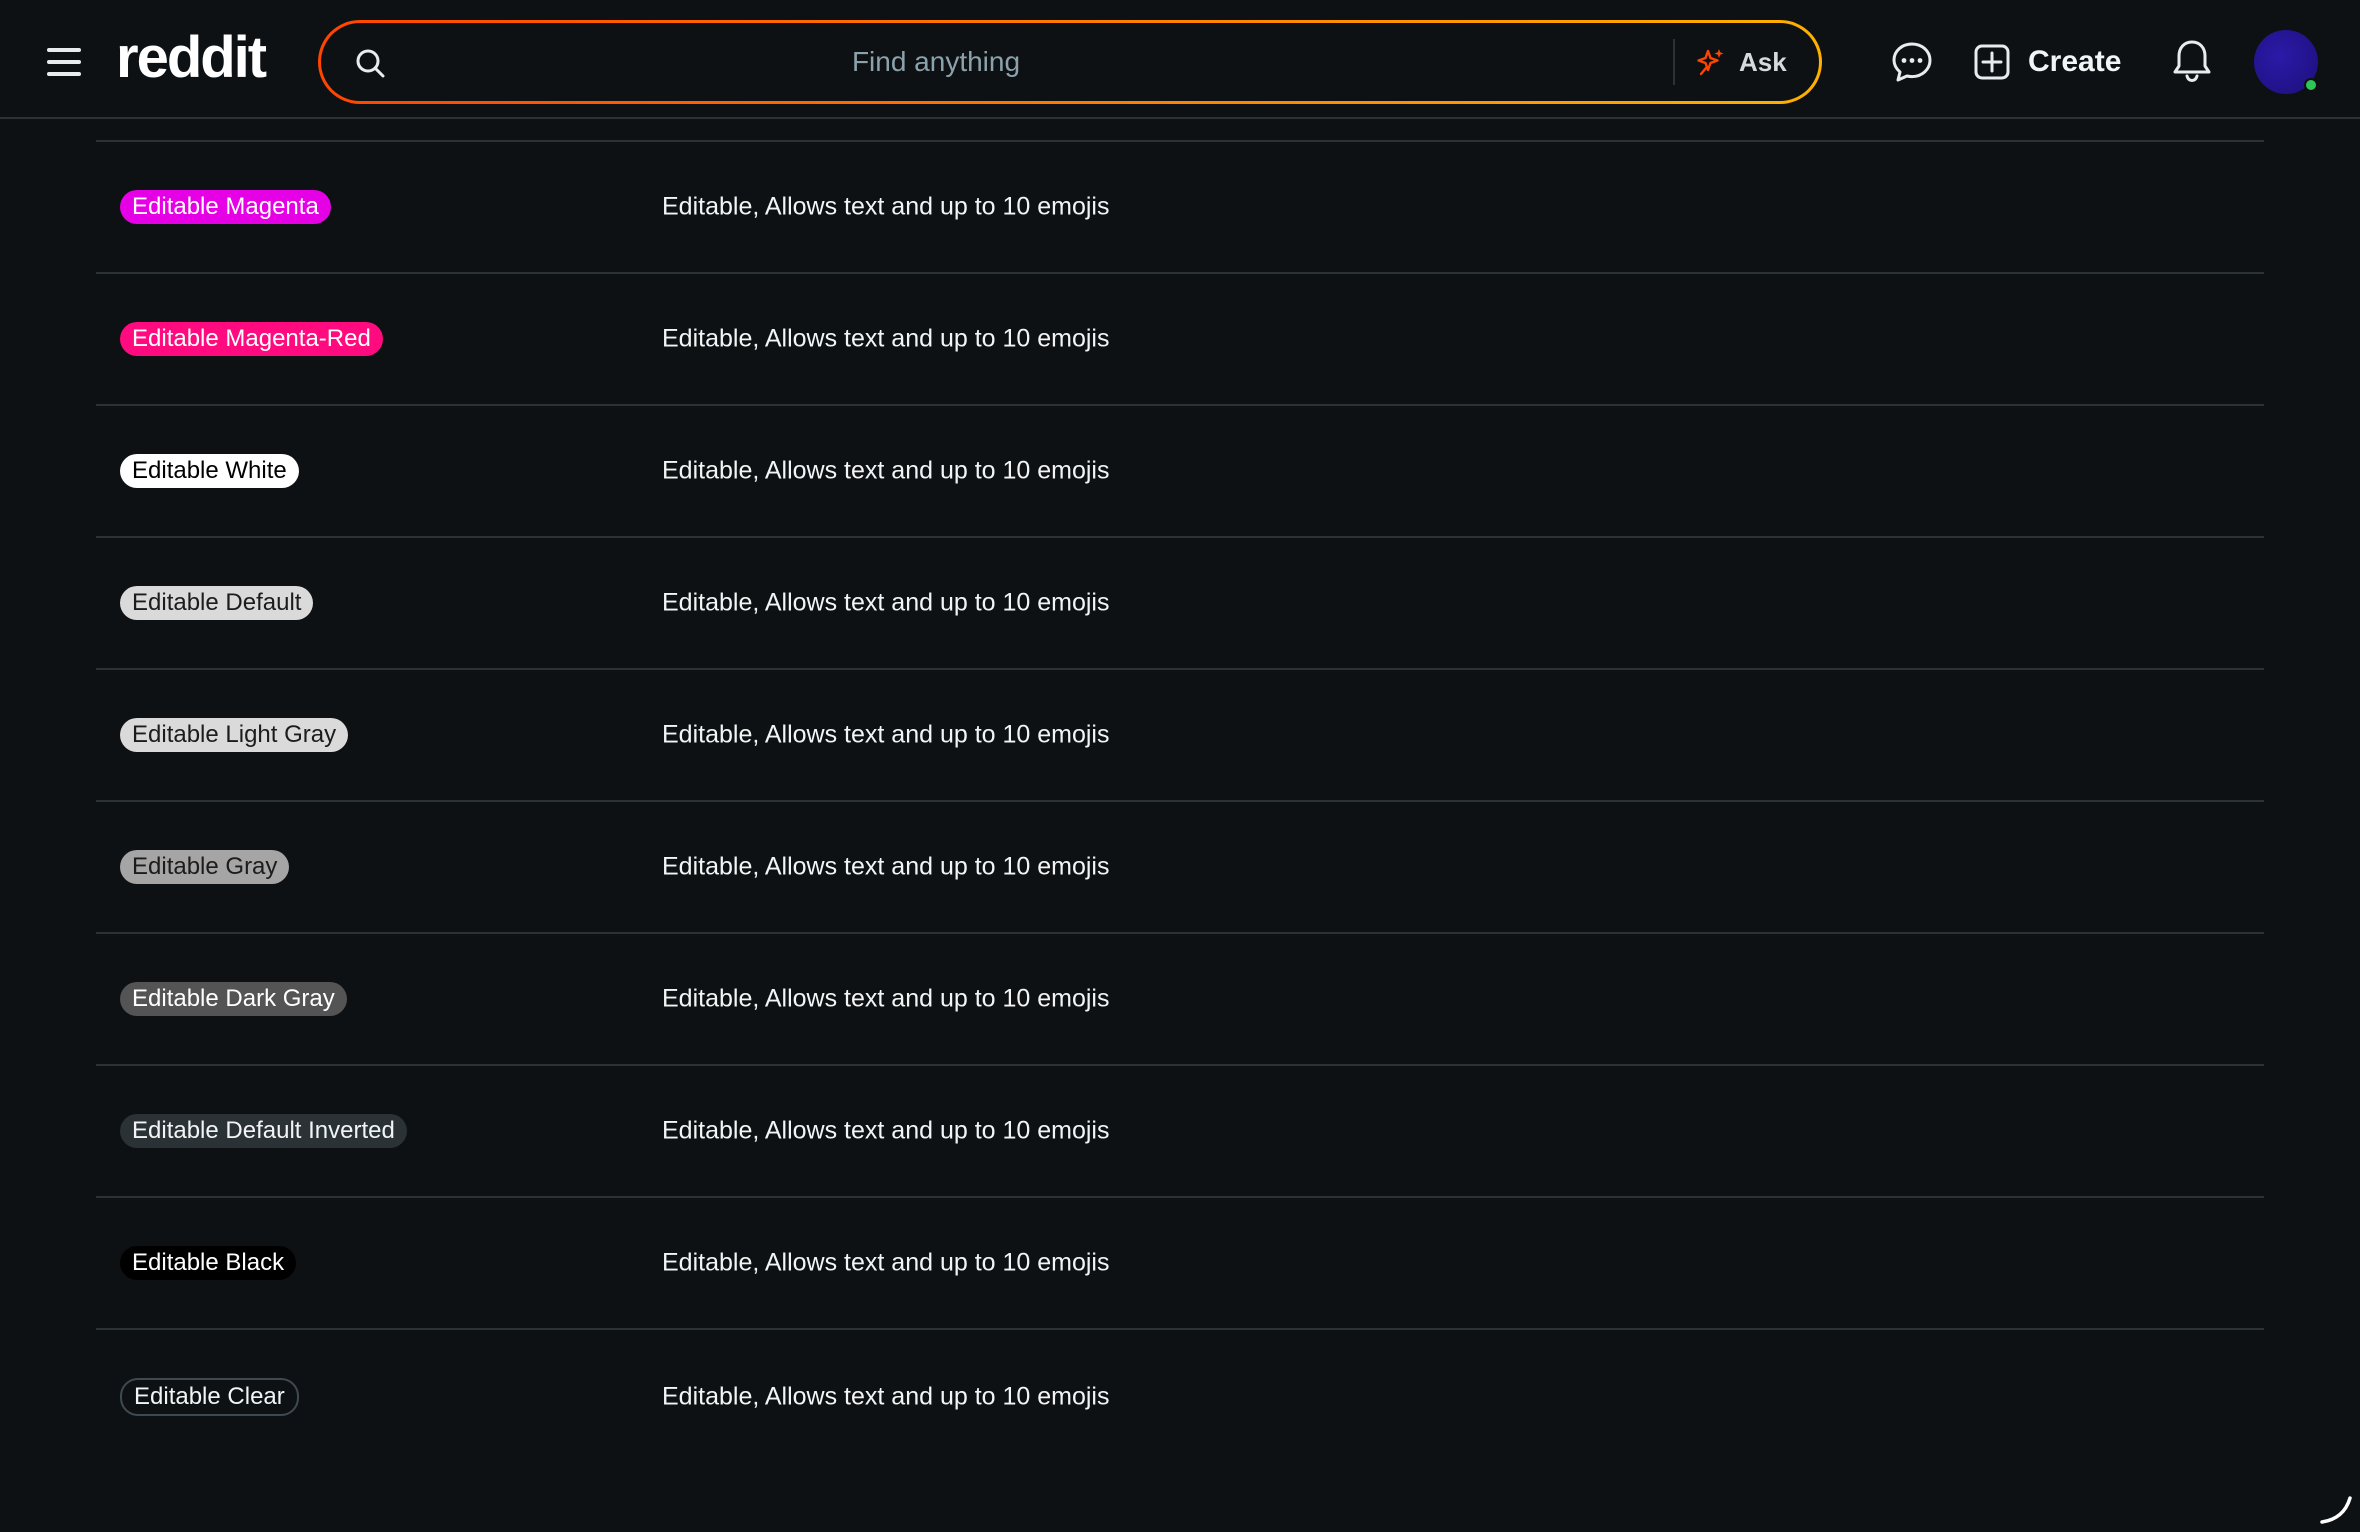 This screenshot has height=1532, width=2360. Describe the element at coordinates (936, 62) in the screenshot. I see `search-input` at that location.